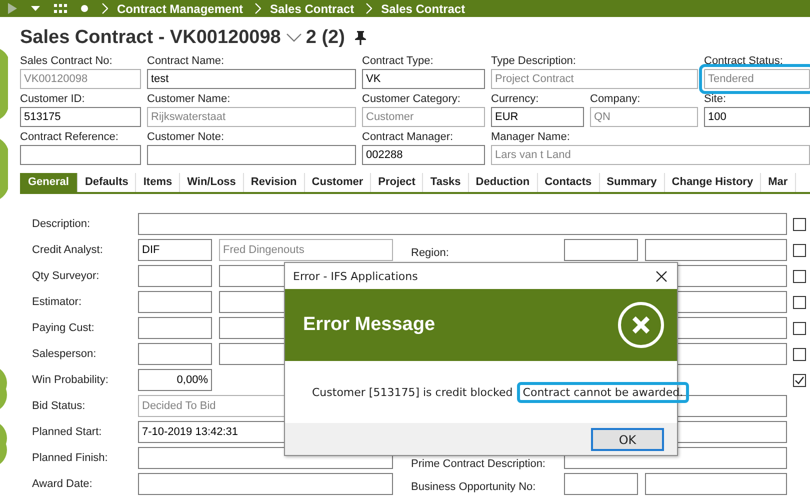 Image resolution: width=810 pixels, height=497 pixels. What do you see at coordinates (186, 61) in the screenshot?
I see `field-label: Contract Name:` at bounding box center [186, 61].